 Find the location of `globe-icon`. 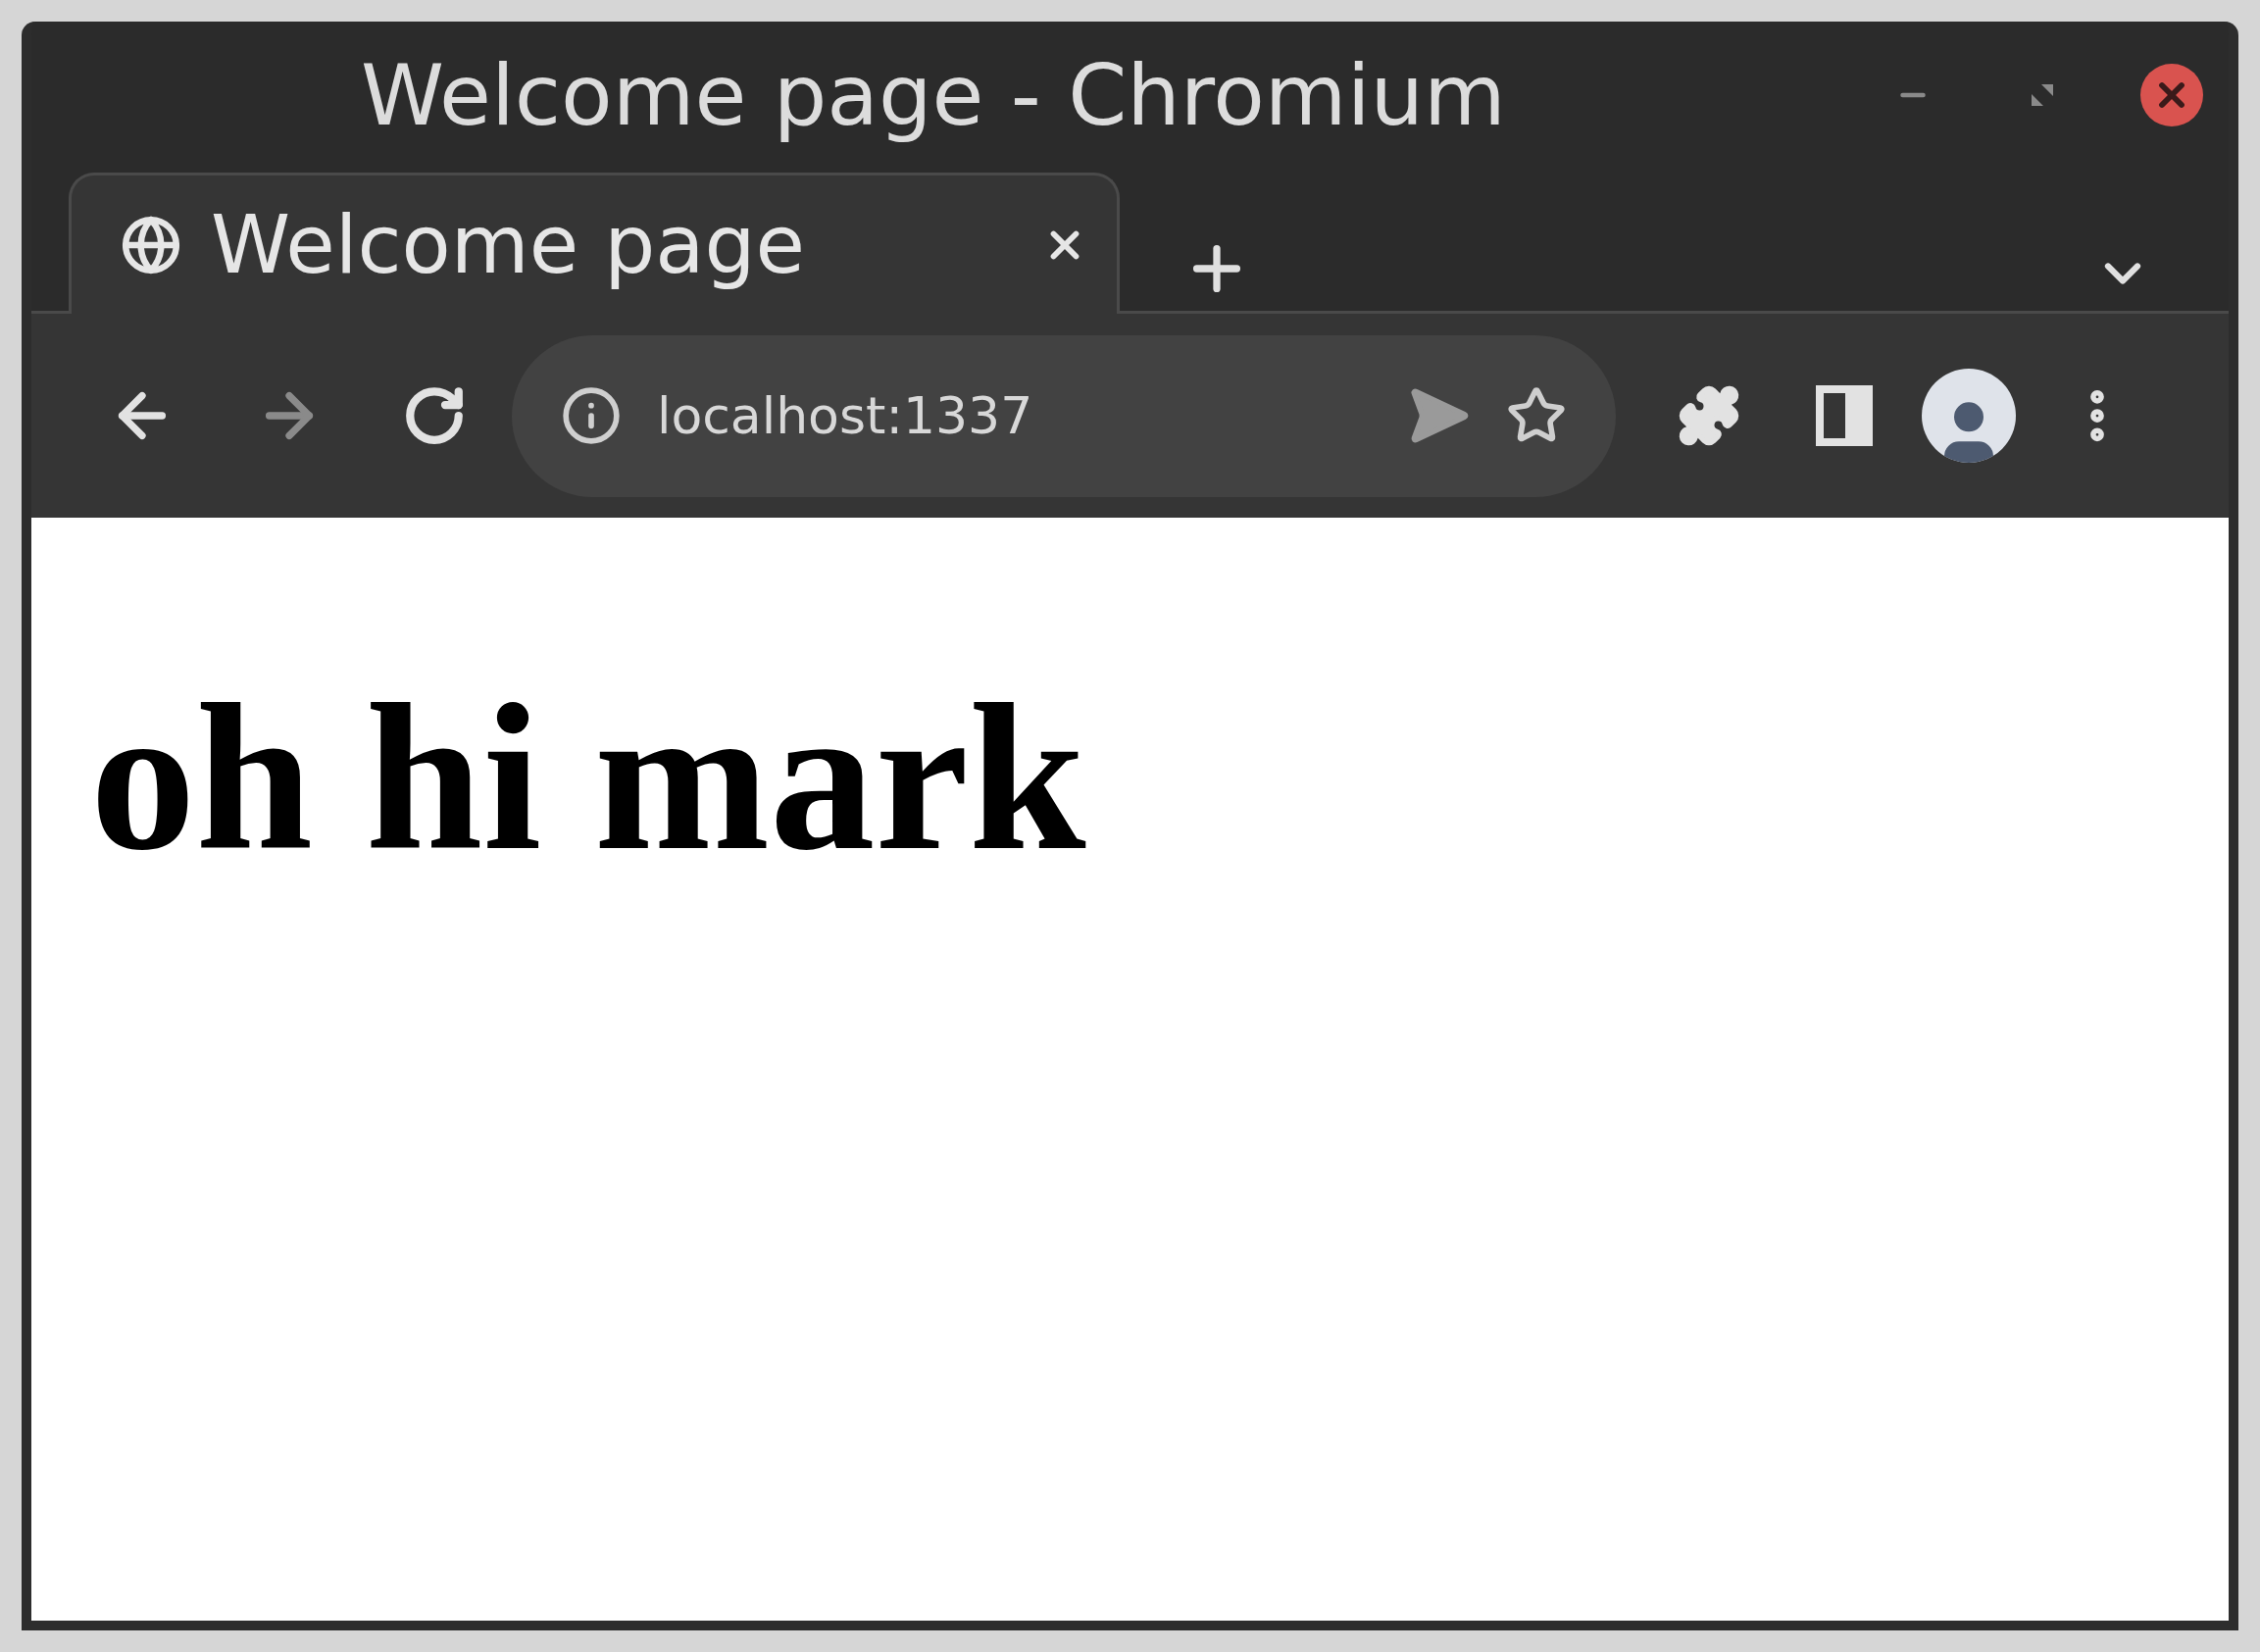

globe-icon is located at coordinates (151, 245).